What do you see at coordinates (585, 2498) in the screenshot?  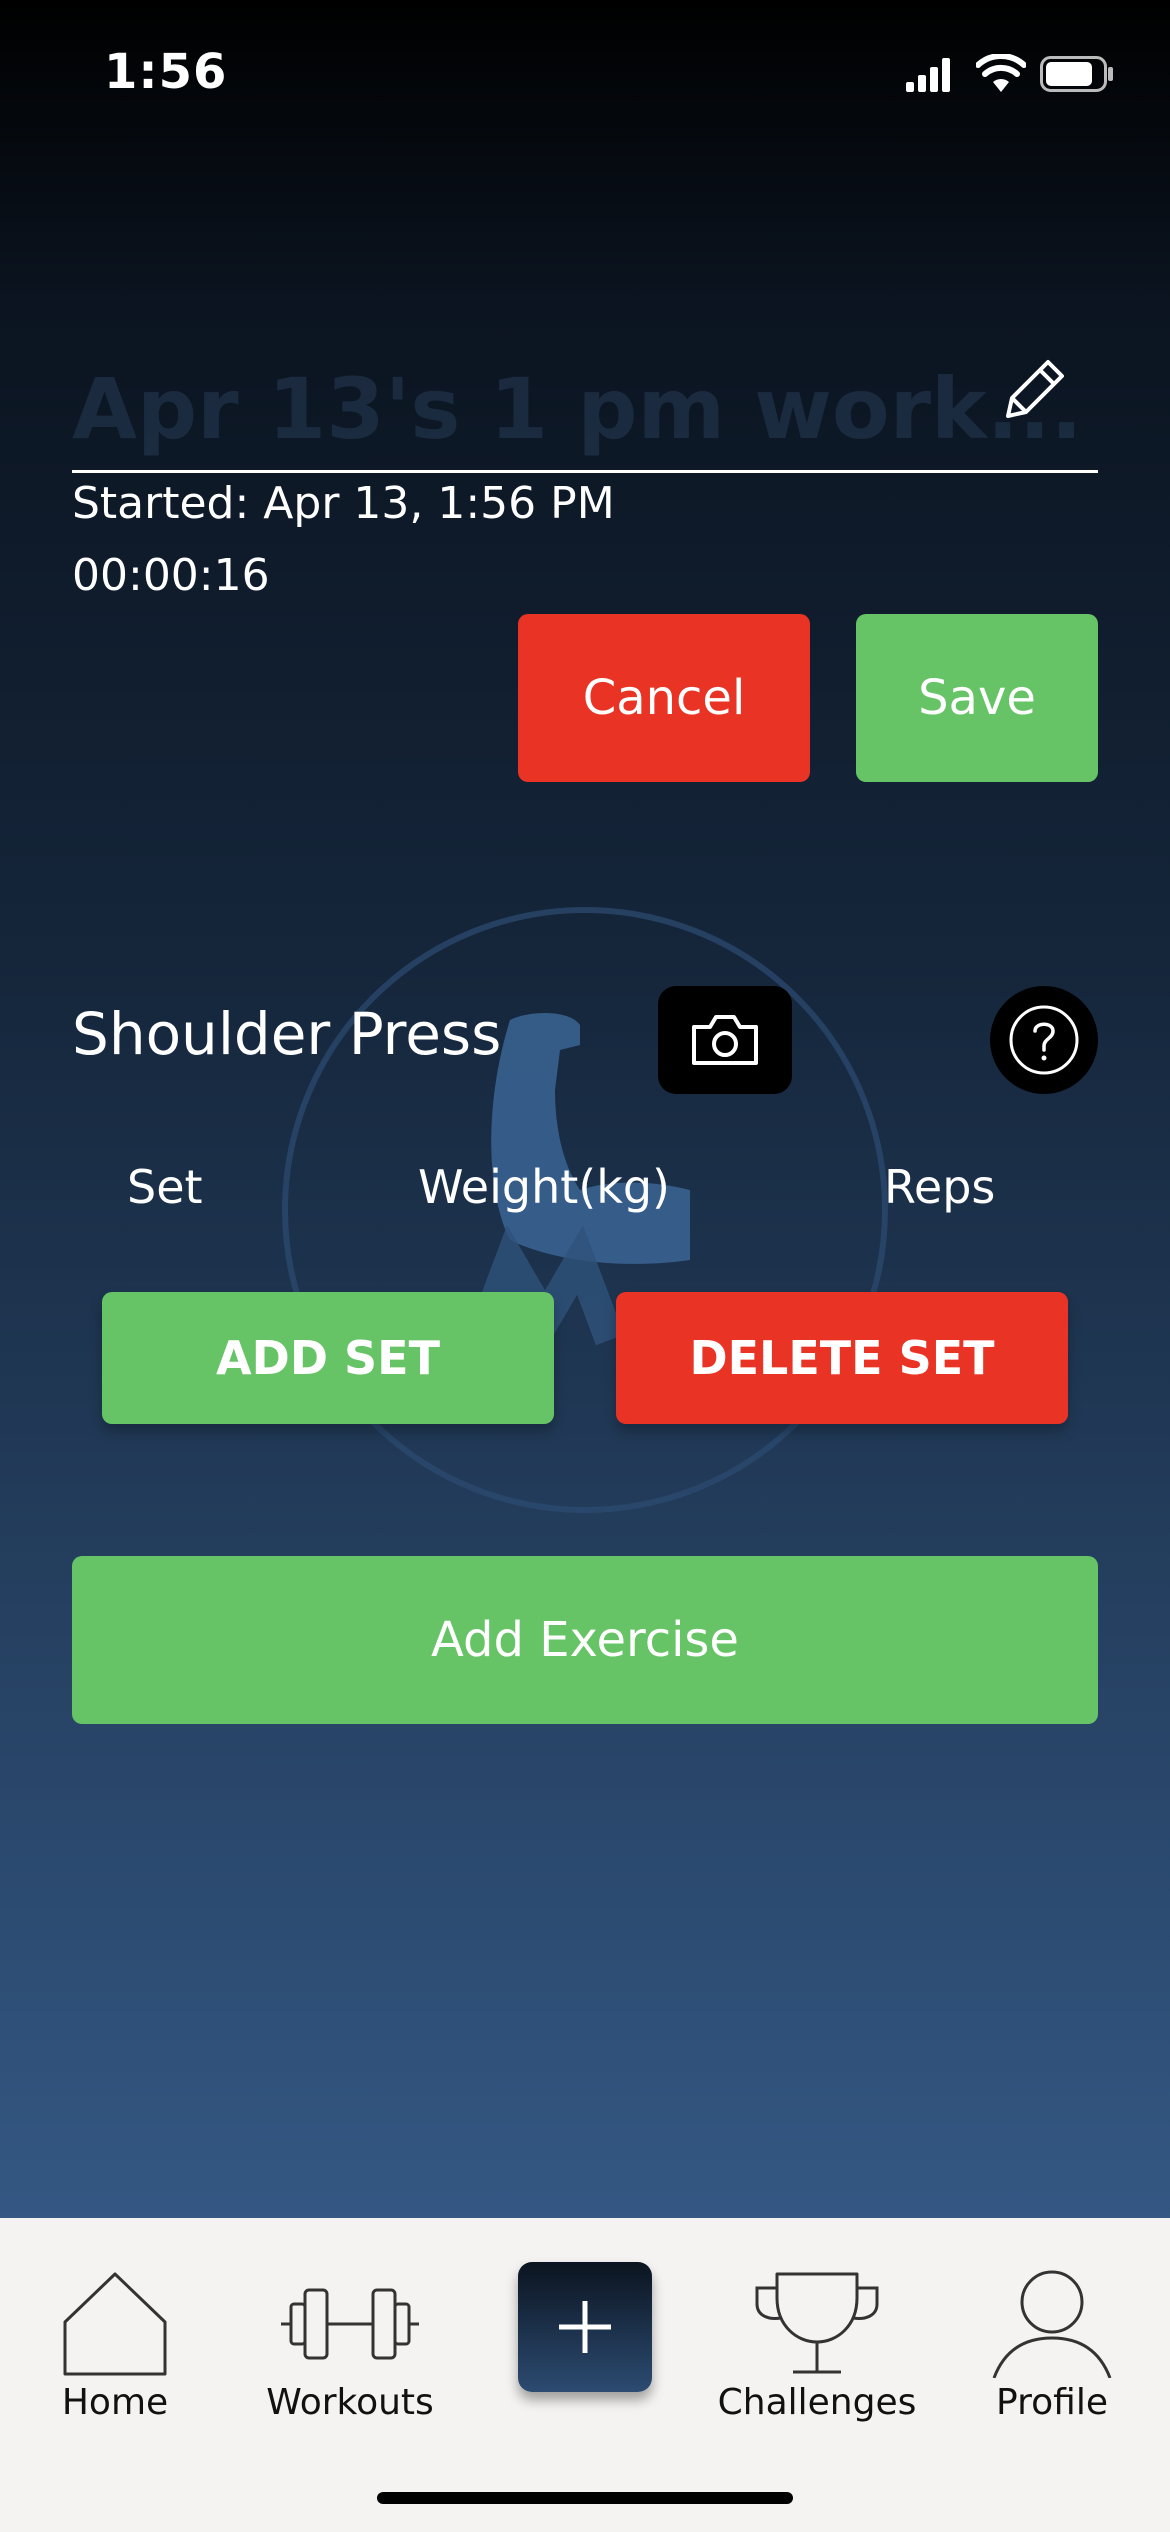 I see `home-indicator` at bounding box center [585, 2498].